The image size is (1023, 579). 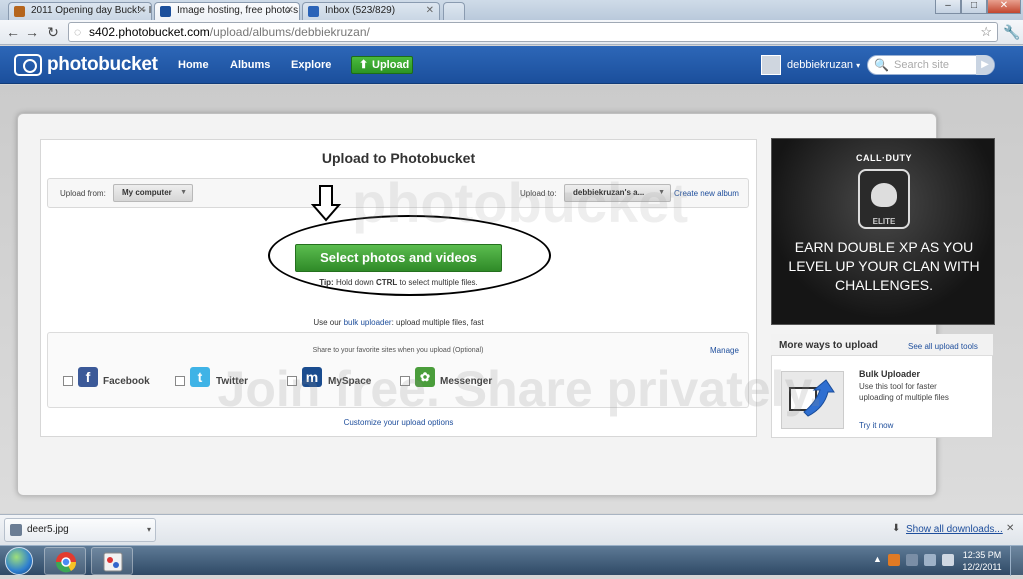 I want to click on username: debbiekruzan, so click(x=820, y=65).